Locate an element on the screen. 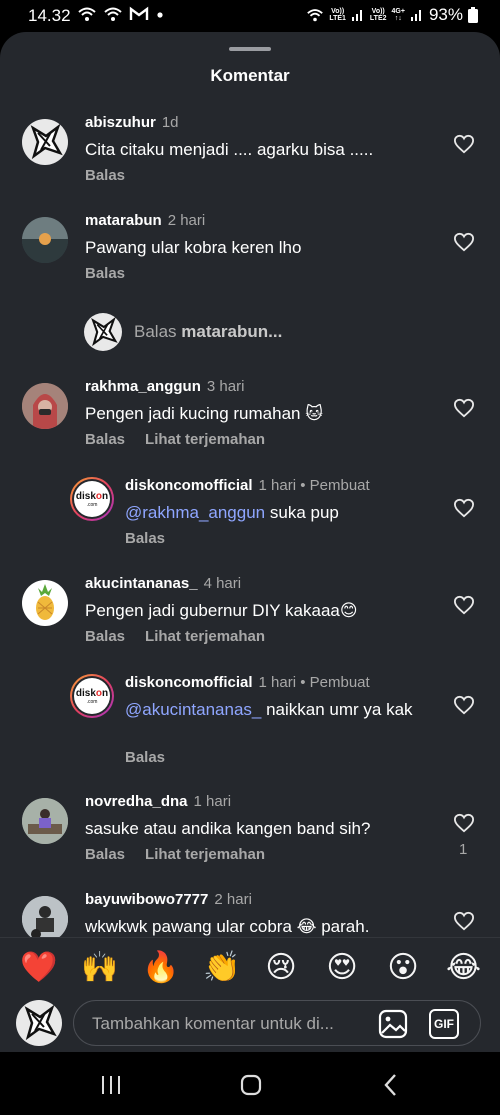  drag-handle is located at coordinates (250, 49).